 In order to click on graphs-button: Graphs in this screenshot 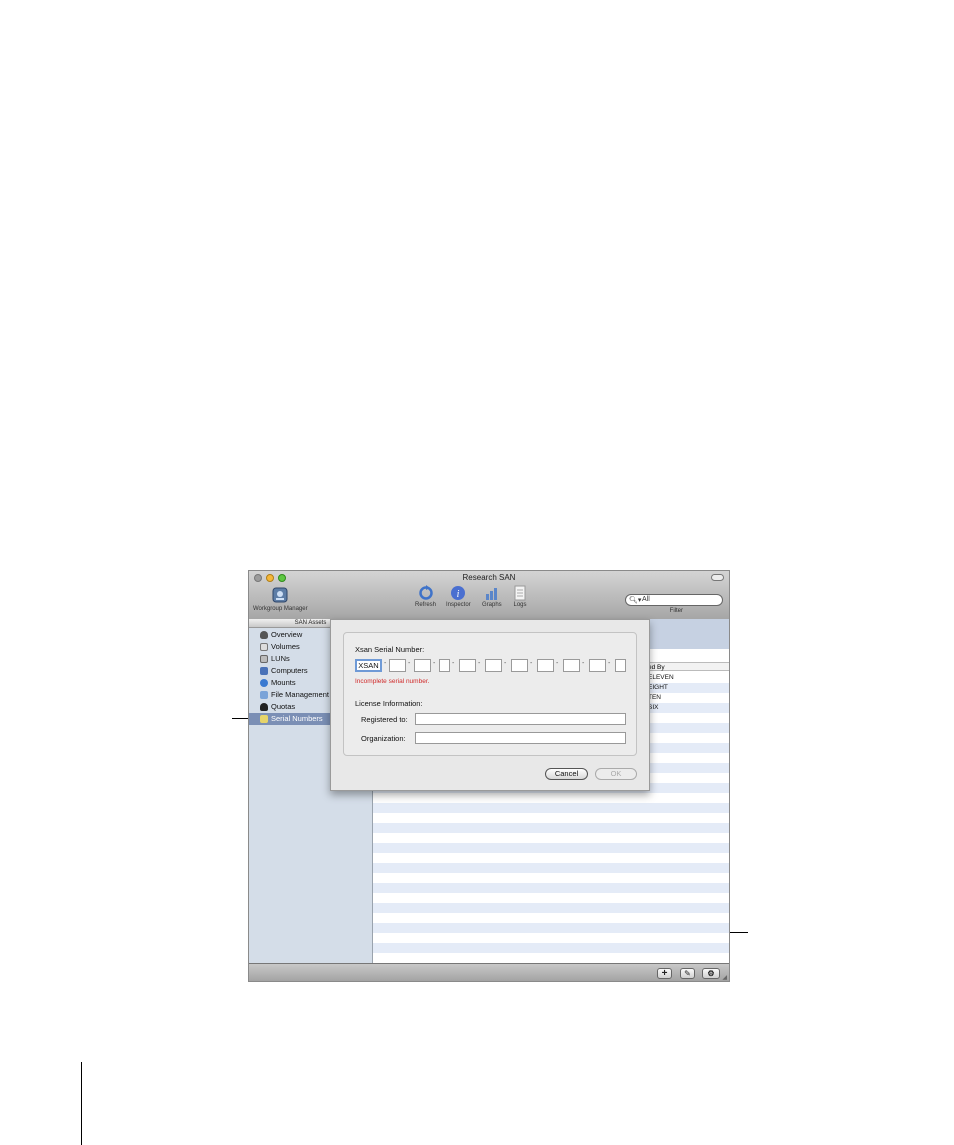, I will do `click(492, 596)`.